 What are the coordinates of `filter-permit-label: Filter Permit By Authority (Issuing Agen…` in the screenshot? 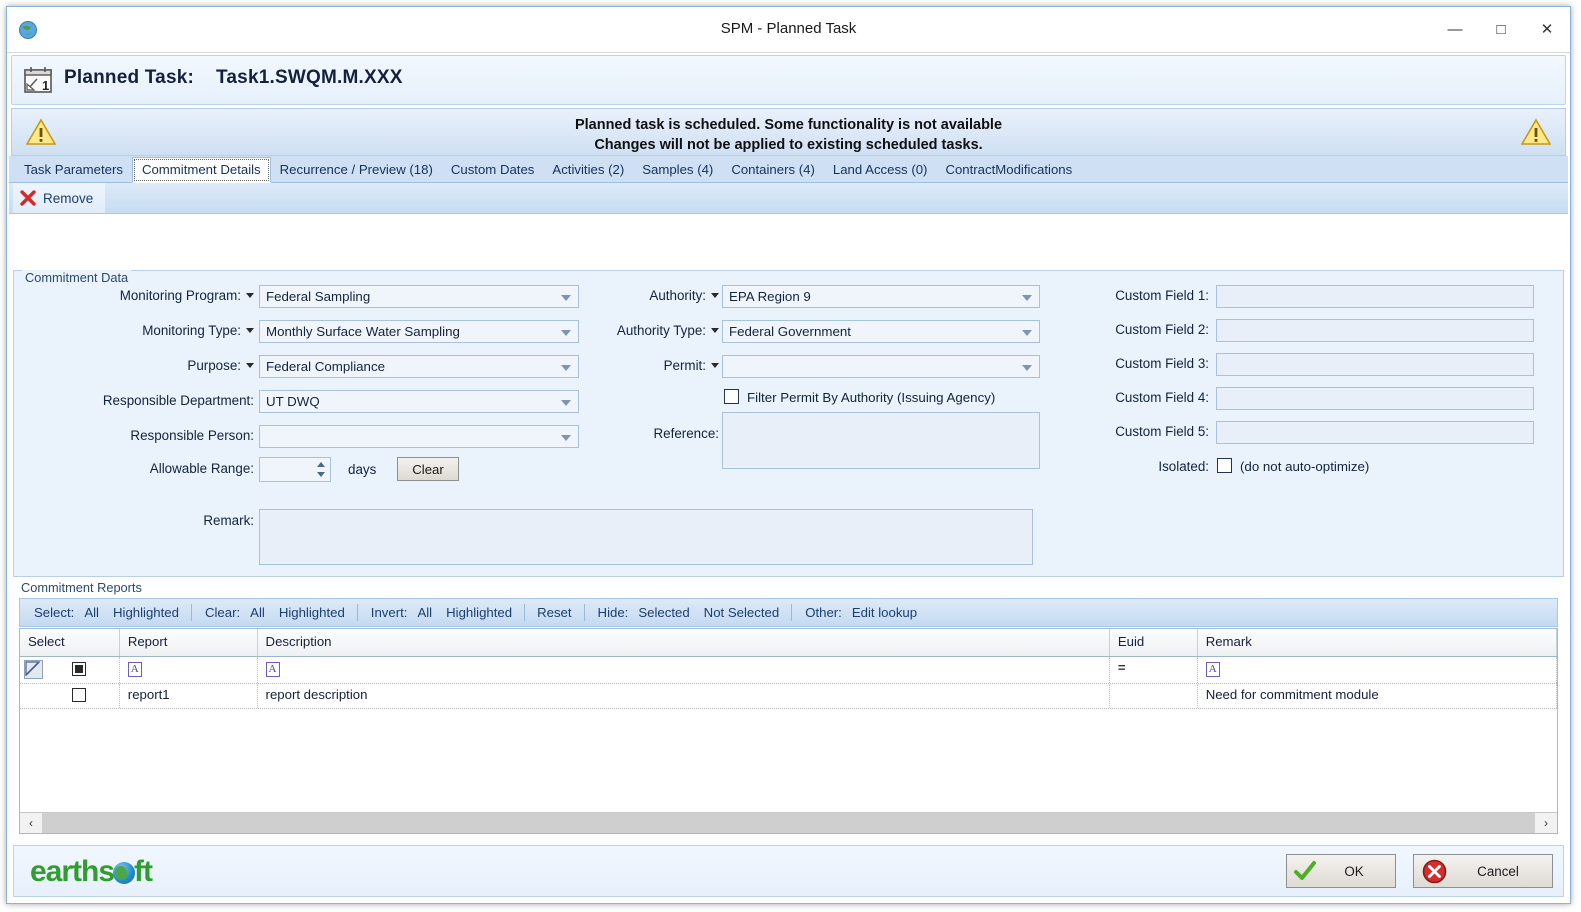 It's located at (871, 397).